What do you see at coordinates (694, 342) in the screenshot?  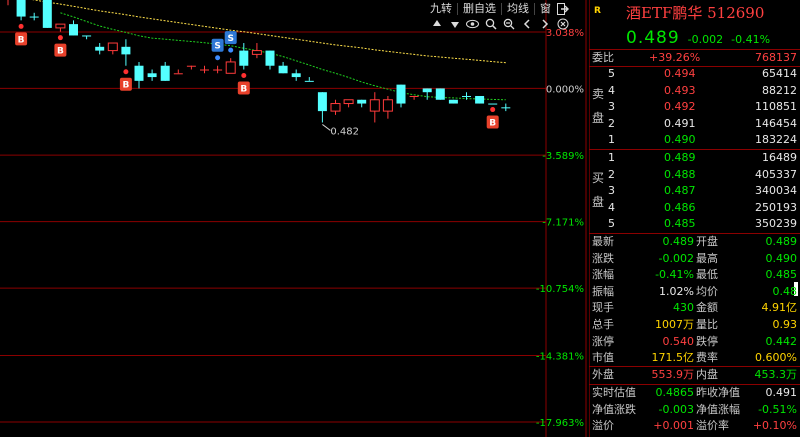 I see `stat-row: 涨停 0.540 跌停 0.442` at bounding box center [694, 342].